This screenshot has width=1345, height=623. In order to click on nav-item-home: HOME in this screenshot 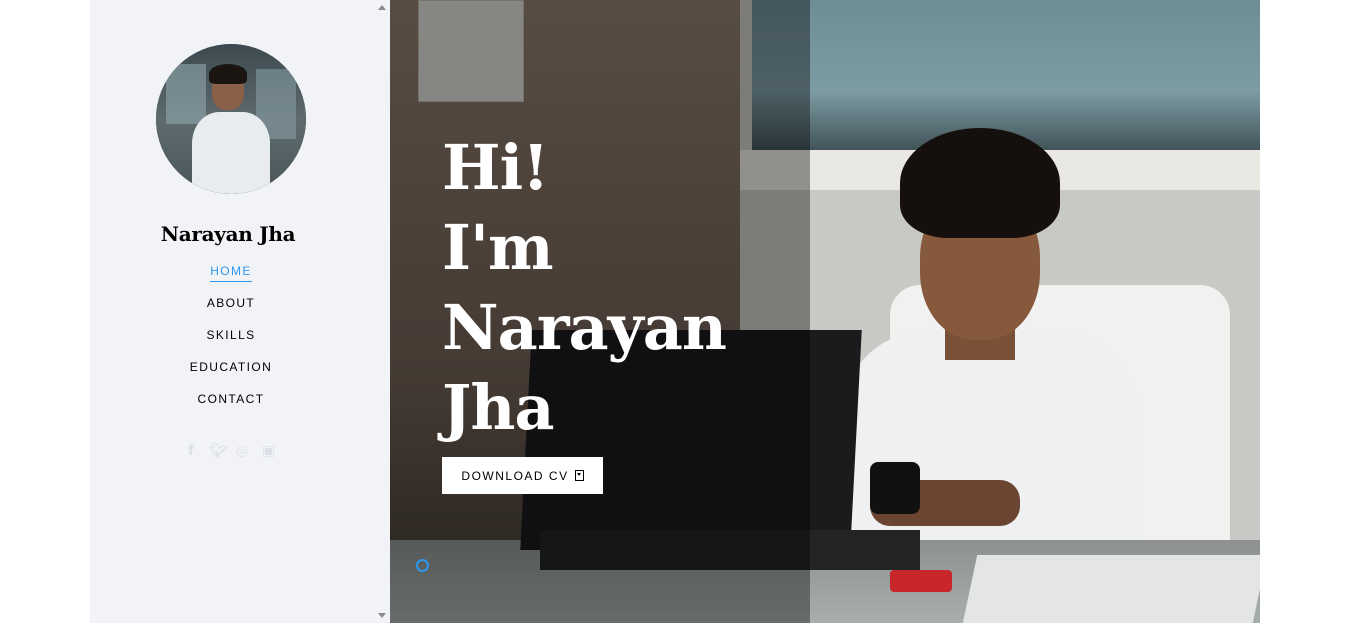, I will do `click(231, 278)`.